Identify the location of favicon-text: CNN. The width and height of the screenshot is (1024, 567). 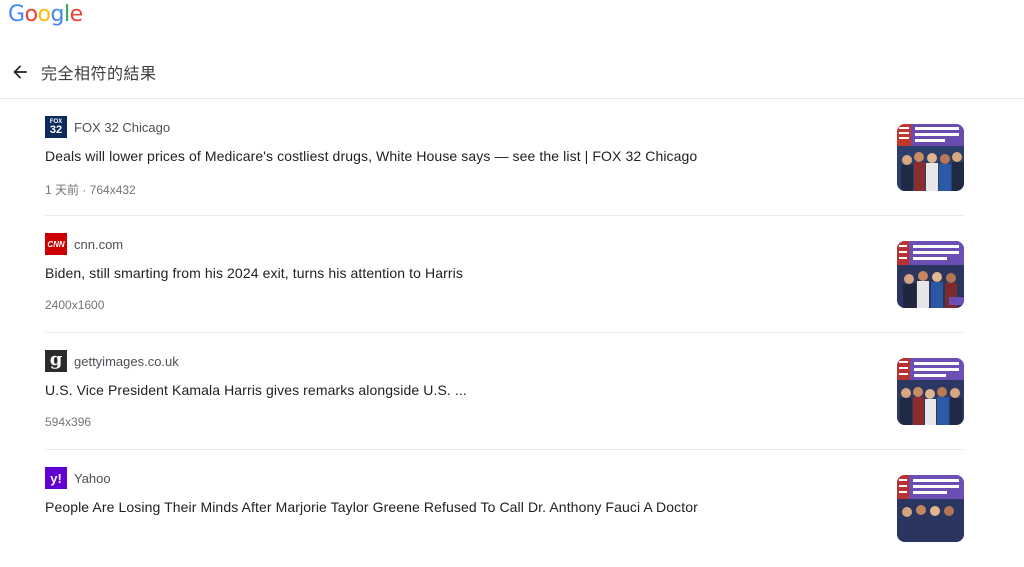
(56, 244).